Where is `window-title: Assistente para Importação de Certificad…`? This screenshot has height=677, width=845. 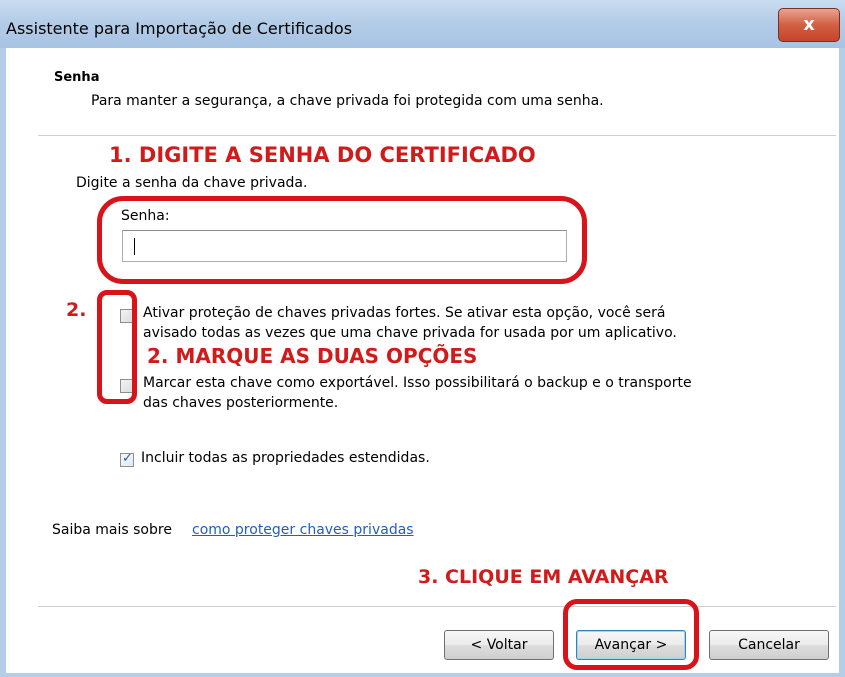 window-title: Assistente para Importação de Certificad… is located at coordinates (179, 28).